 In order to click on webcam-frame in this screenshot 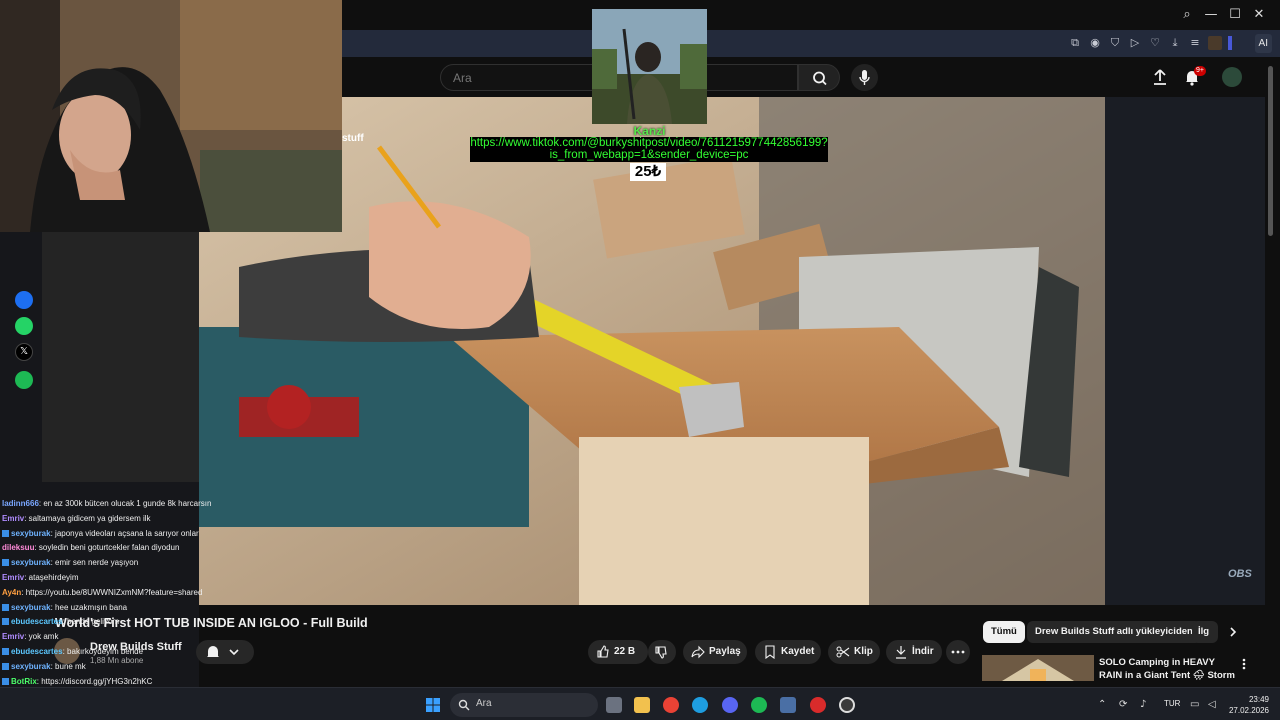, I will do `click(171, 116)`.